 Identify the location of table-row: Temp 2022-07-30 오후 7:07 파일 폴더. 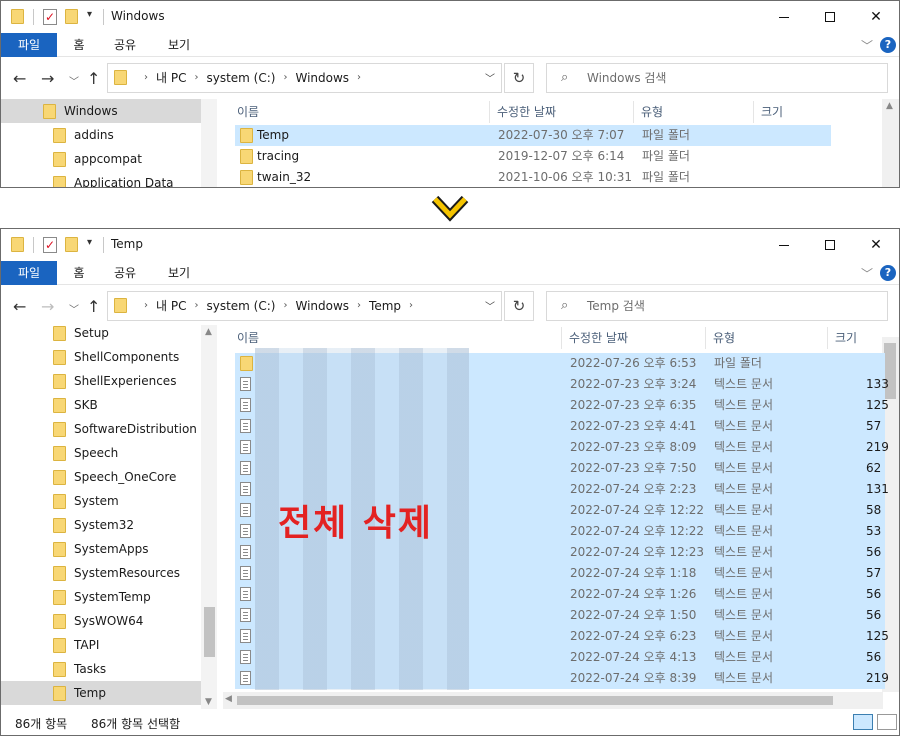
(533, 135).